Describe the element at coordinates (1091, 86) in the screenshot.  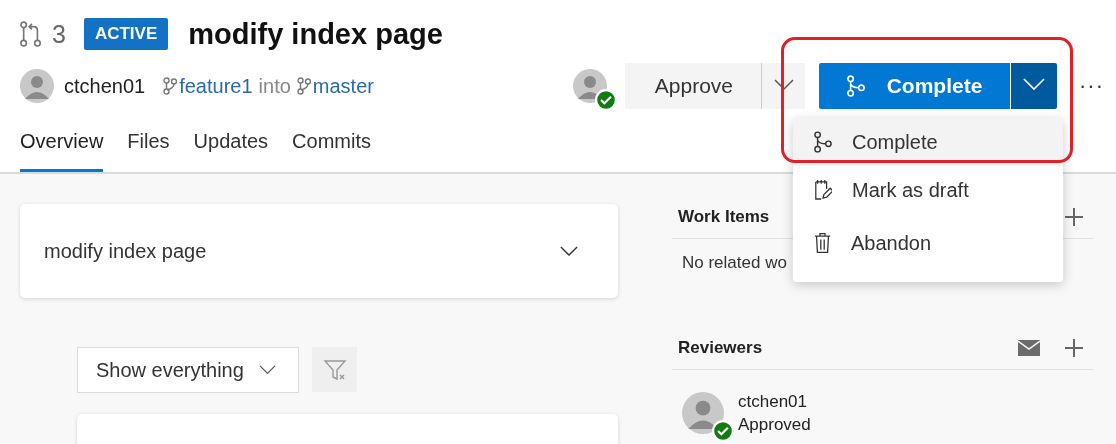
I see `more-button: ···` at that location.